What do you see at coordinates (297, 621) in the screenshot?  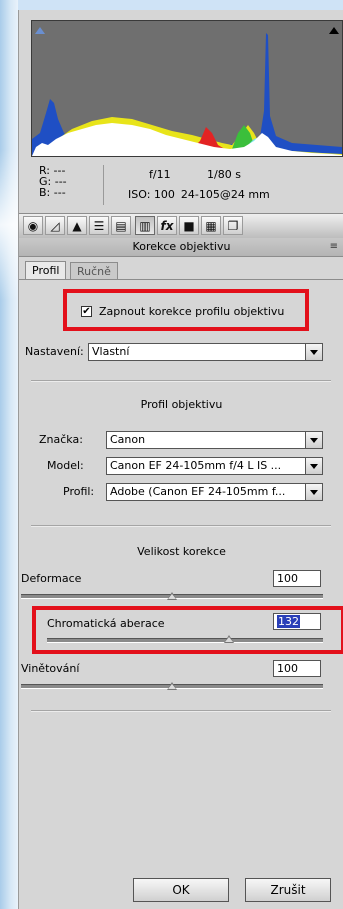 I see `ca-value: 132` at bounding box center [297, 621].